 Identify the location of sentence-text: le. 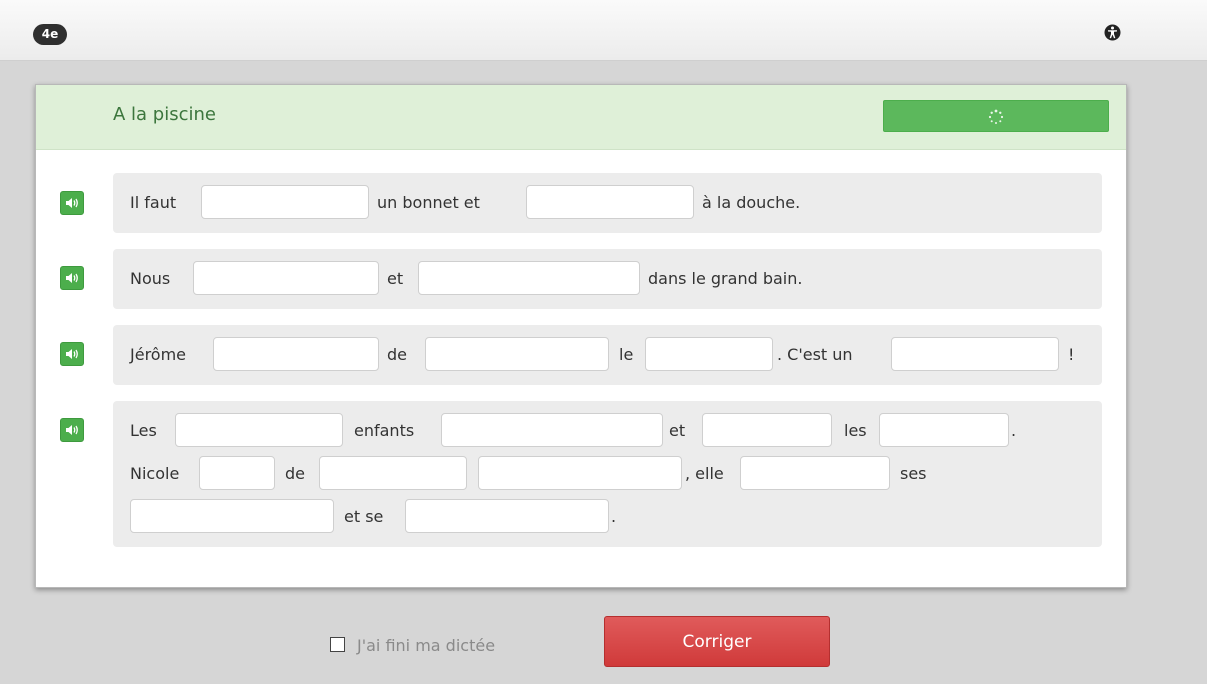
(626, 354).